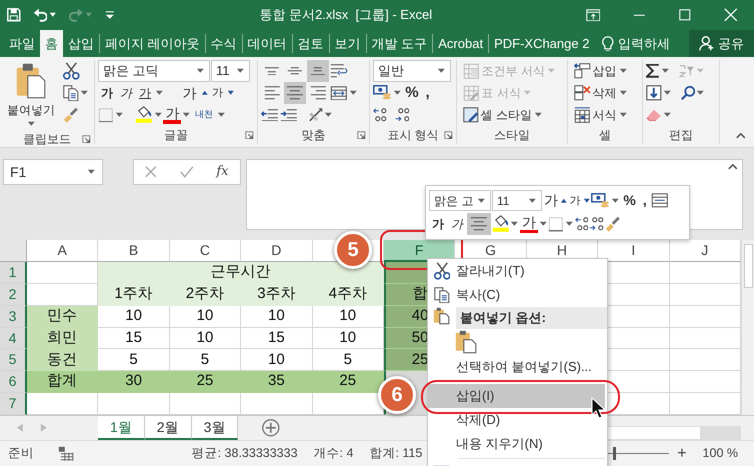 The image size is (754, 466). What do you see at coordinates (461, 43) in the screenshot?
I see `ribbon-tab: Acrobat` at bounding box center [461, 43].